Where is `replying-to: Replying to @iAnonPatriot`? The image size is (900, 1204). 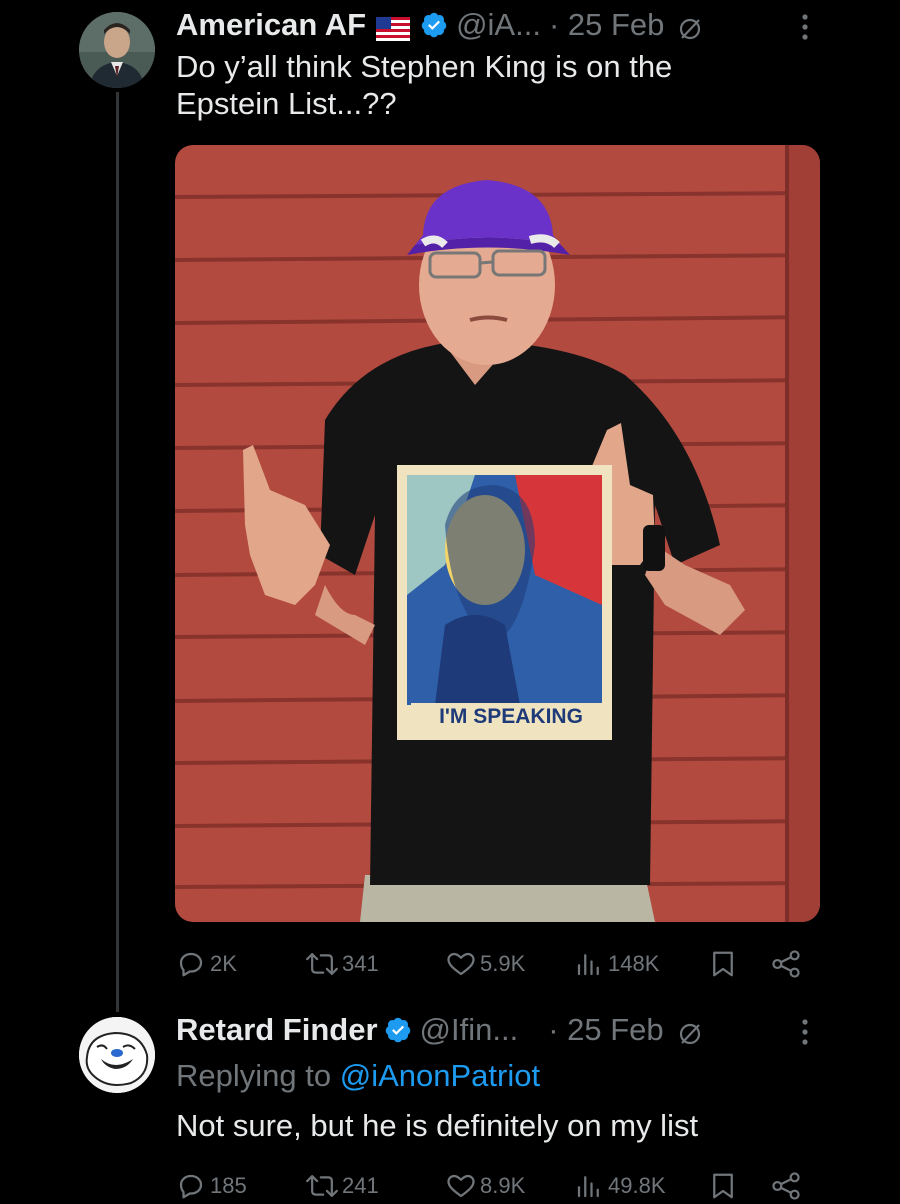 replying-to: Replying to @iAnonPatriot is located at coordinates (358, 1075).